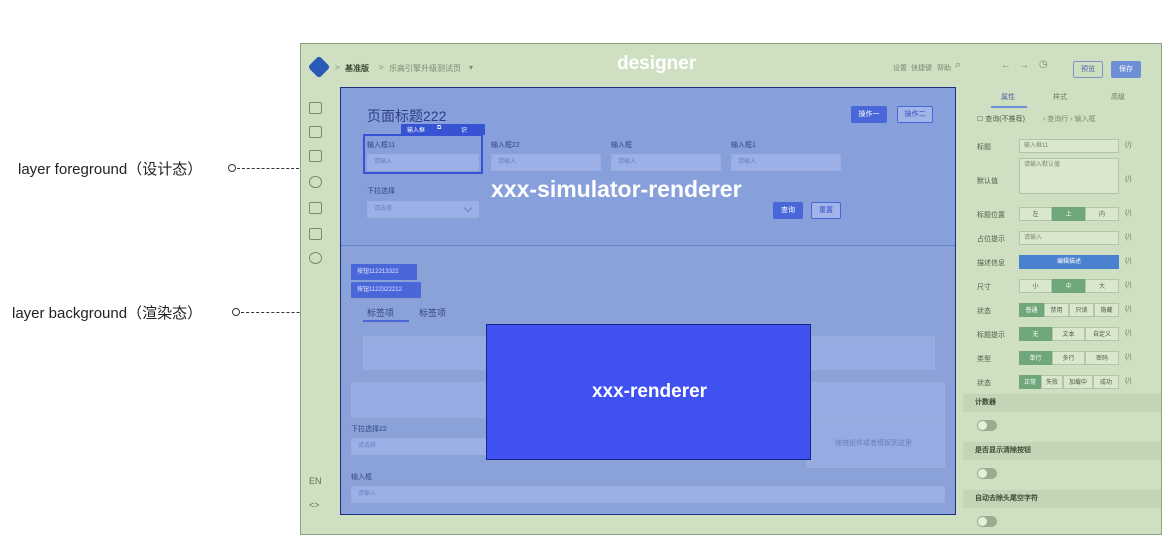 The image size is (1175, 558). What do you see at coordinates (984, 311) in the screenshot?
I see `label-state: 状态` at bounding box center [984, 311].